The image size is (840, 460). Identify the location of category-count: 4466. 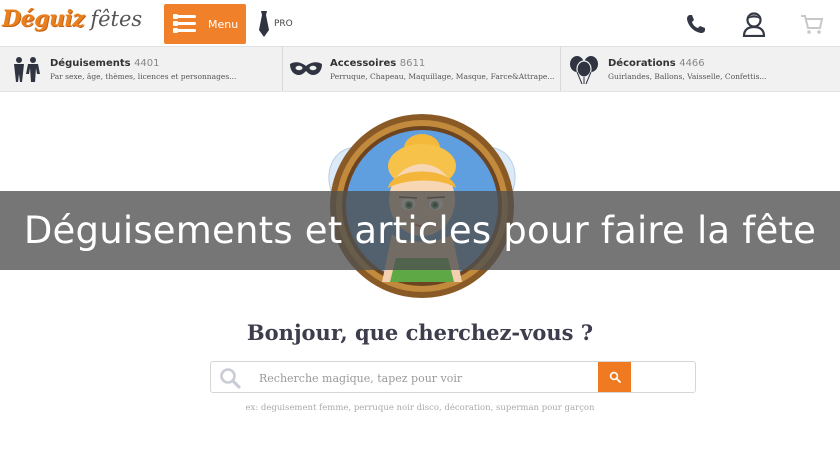
(692, 63).